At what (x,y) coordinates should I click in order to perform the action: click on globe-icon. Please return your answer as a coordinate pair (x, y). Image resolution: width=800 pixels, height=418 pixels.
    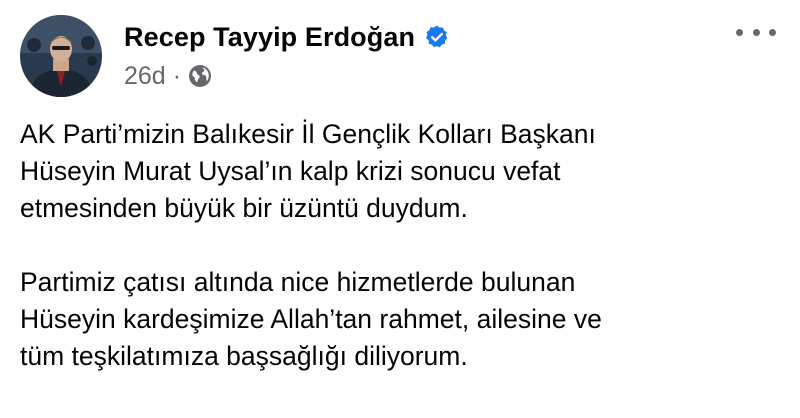
    Looking at the image, I should click on (200, 76).